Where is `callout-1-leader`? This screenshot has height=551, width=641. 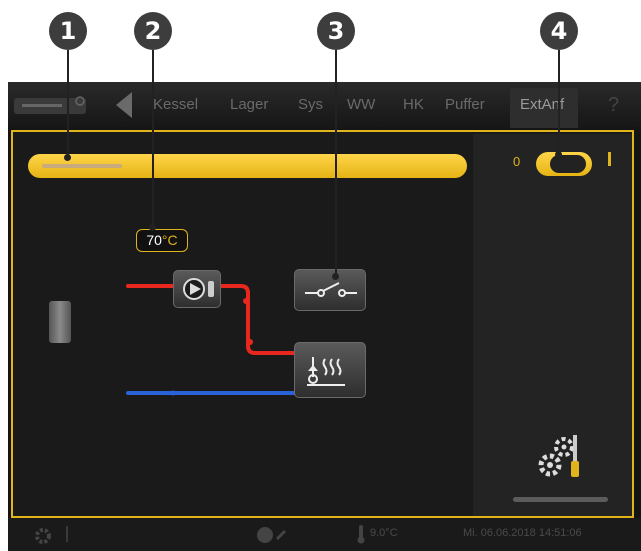 callout-1-leader is located at coordinates (68, 103).